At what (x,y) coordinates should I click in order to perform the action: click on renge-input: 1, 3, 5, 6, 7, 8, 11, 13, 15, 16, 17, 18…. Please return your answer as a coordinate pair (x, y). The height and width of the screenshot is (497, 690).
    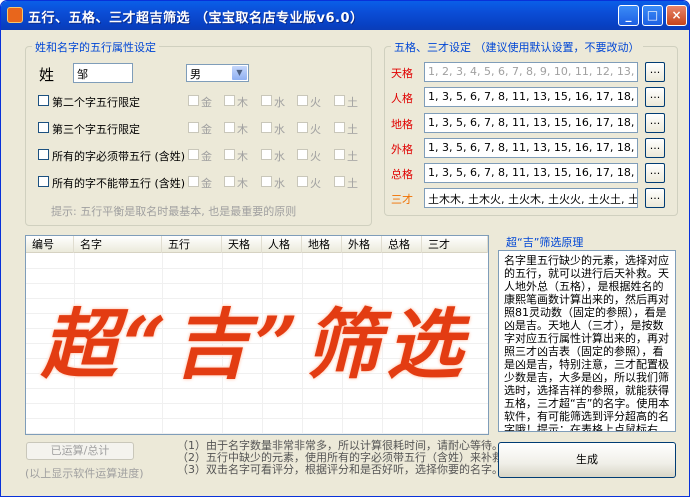
    Looking at the image, I should click on (531, 97).